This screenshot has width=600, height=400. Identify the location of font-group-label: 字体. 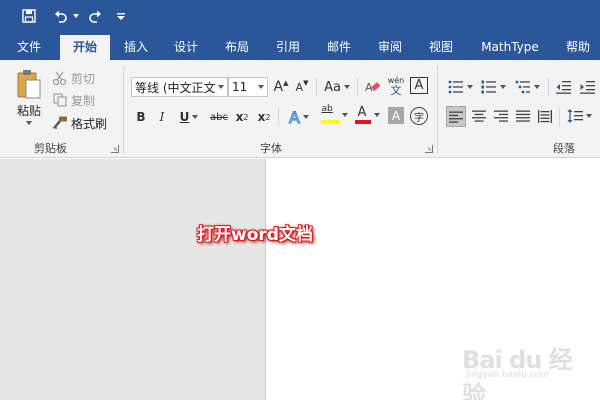
(271, 148).